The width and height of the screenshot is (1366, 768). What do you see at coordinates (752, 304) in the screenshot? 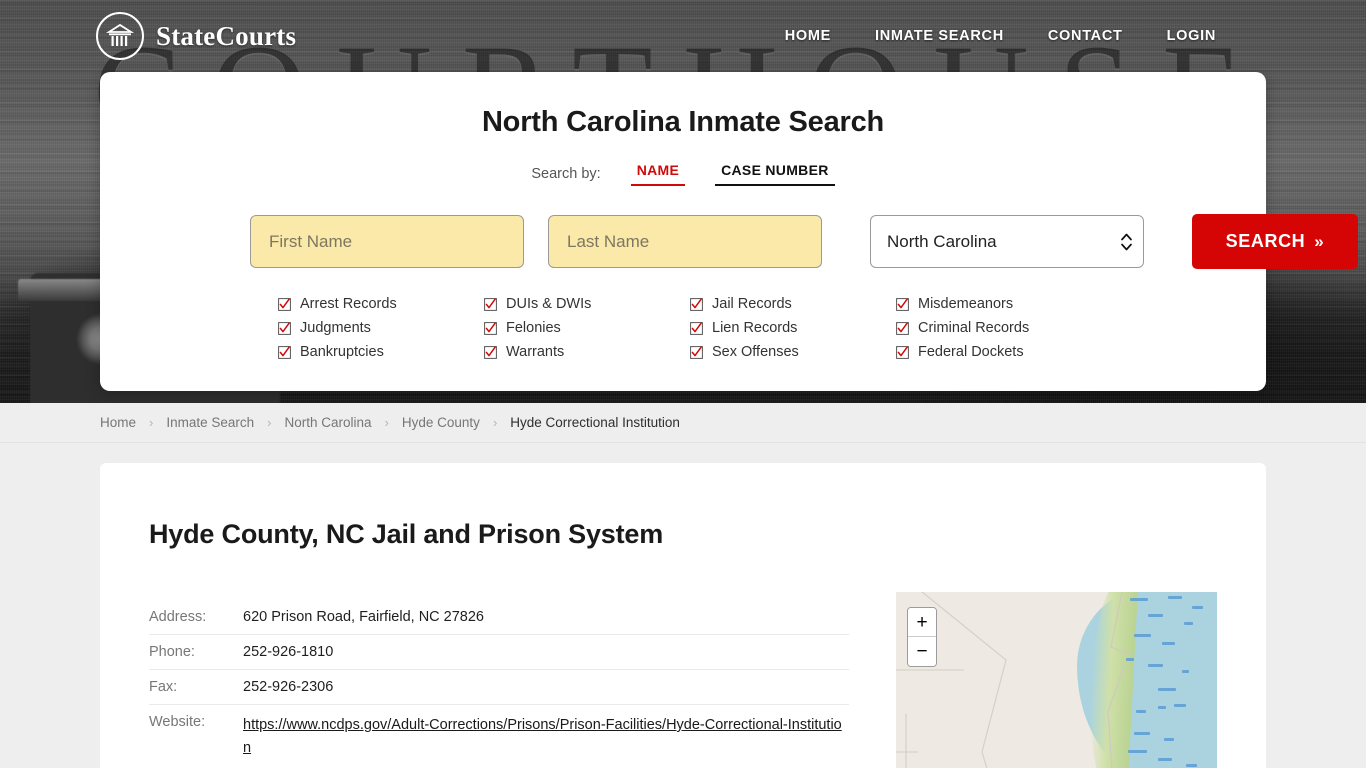
I see `record-type-label: Jail Records` at bounding box center [752, 304].